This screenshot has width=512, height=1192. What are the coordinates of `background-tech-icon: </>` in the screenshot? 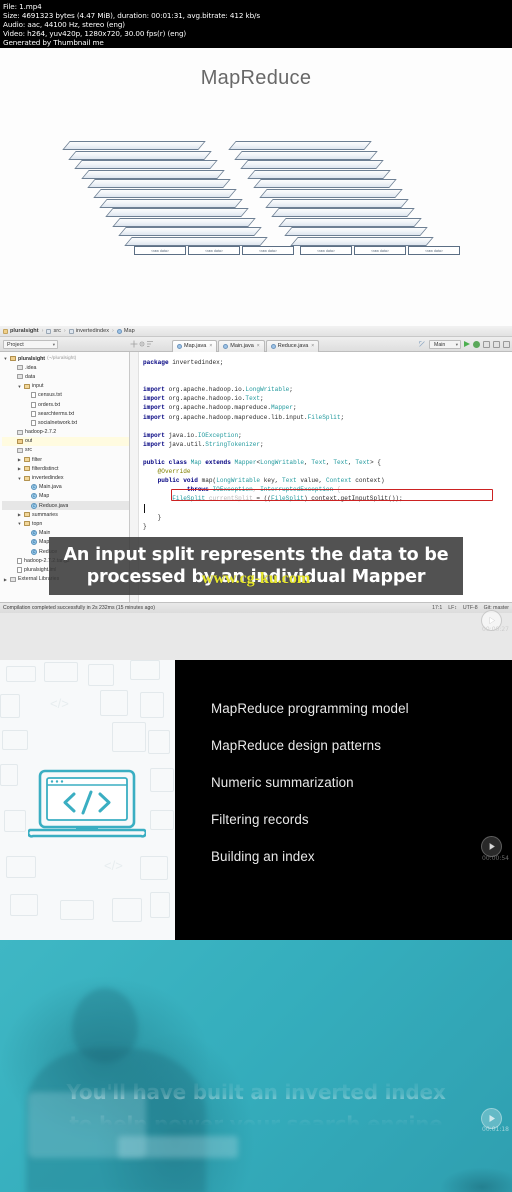 It's located at (59, 703).